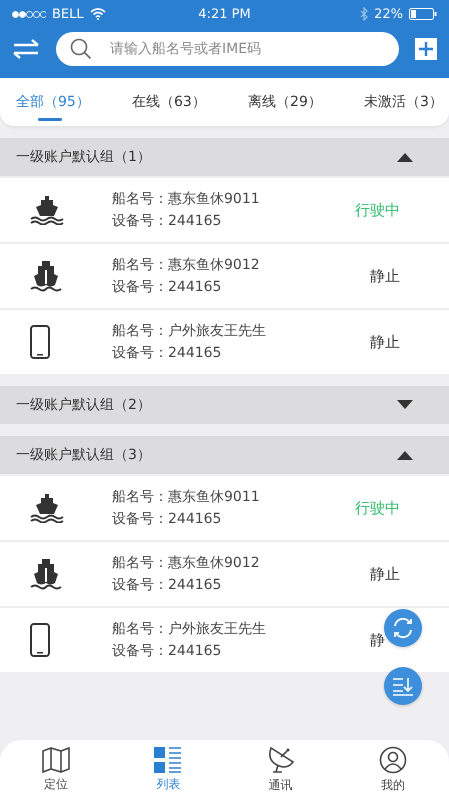 This screenshot has height=800, width=449. What do you see at coordinates (169, 102) in the screenshot?
I see `filter-tab: 在线（63）` at bounding box center [169, 102].